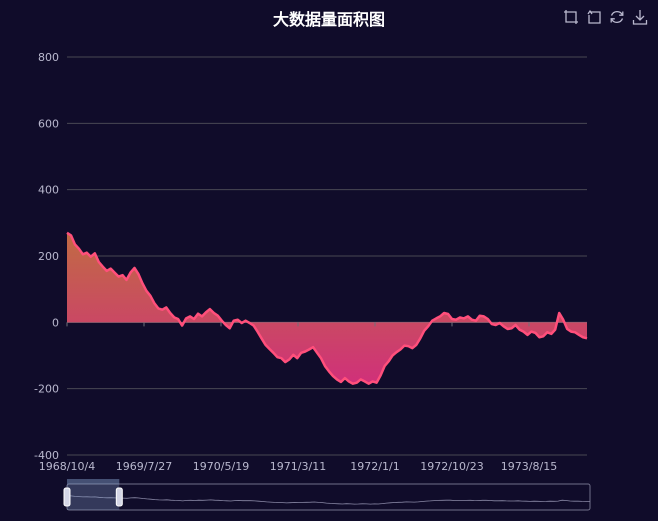 Image resolution: width=658 pixels, height=521 pixels. What do you see at coordinates (55, 322) in the screenshot?
I see `y-tick-label: 0` at bounding box center [55, 322].